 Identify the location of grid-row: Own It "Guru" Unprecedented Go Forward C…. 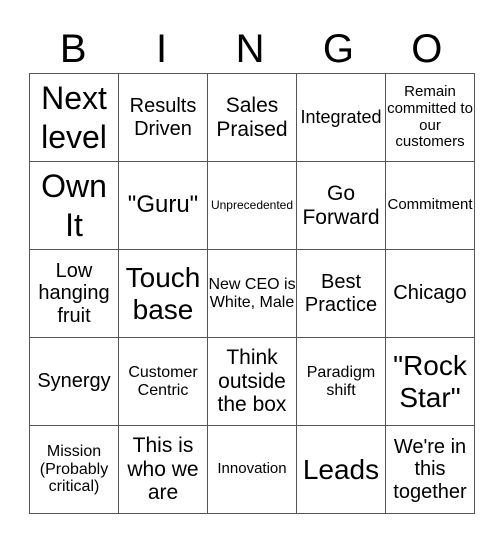
(252, 205).